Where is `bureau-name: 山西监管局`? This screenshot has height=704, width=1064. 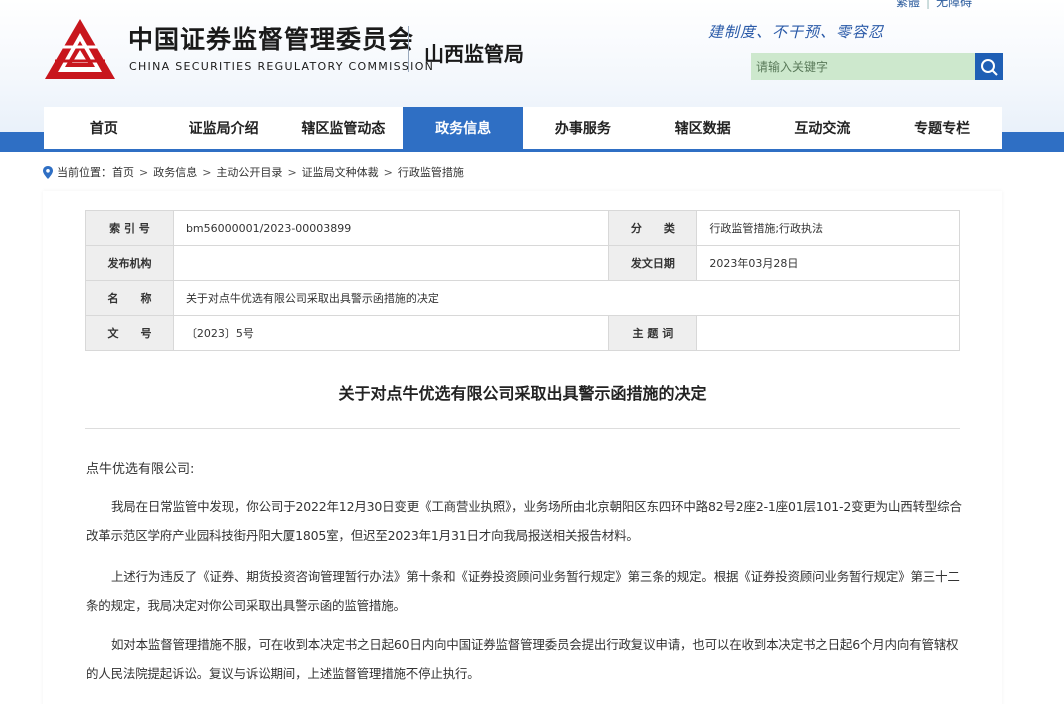 bureau-name: 山西监管局 is located at coordinates (474, 54).